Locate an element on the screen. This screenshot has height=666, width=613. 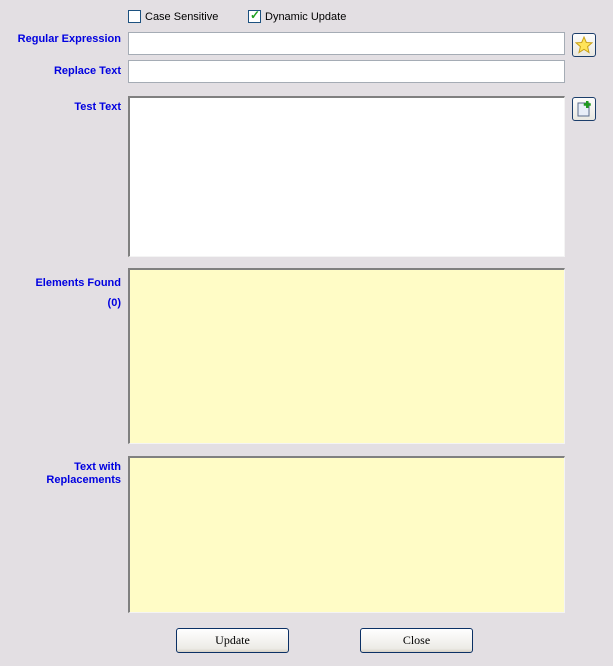
checkmark-icon: ✓ is located at coordinates (255, 15).